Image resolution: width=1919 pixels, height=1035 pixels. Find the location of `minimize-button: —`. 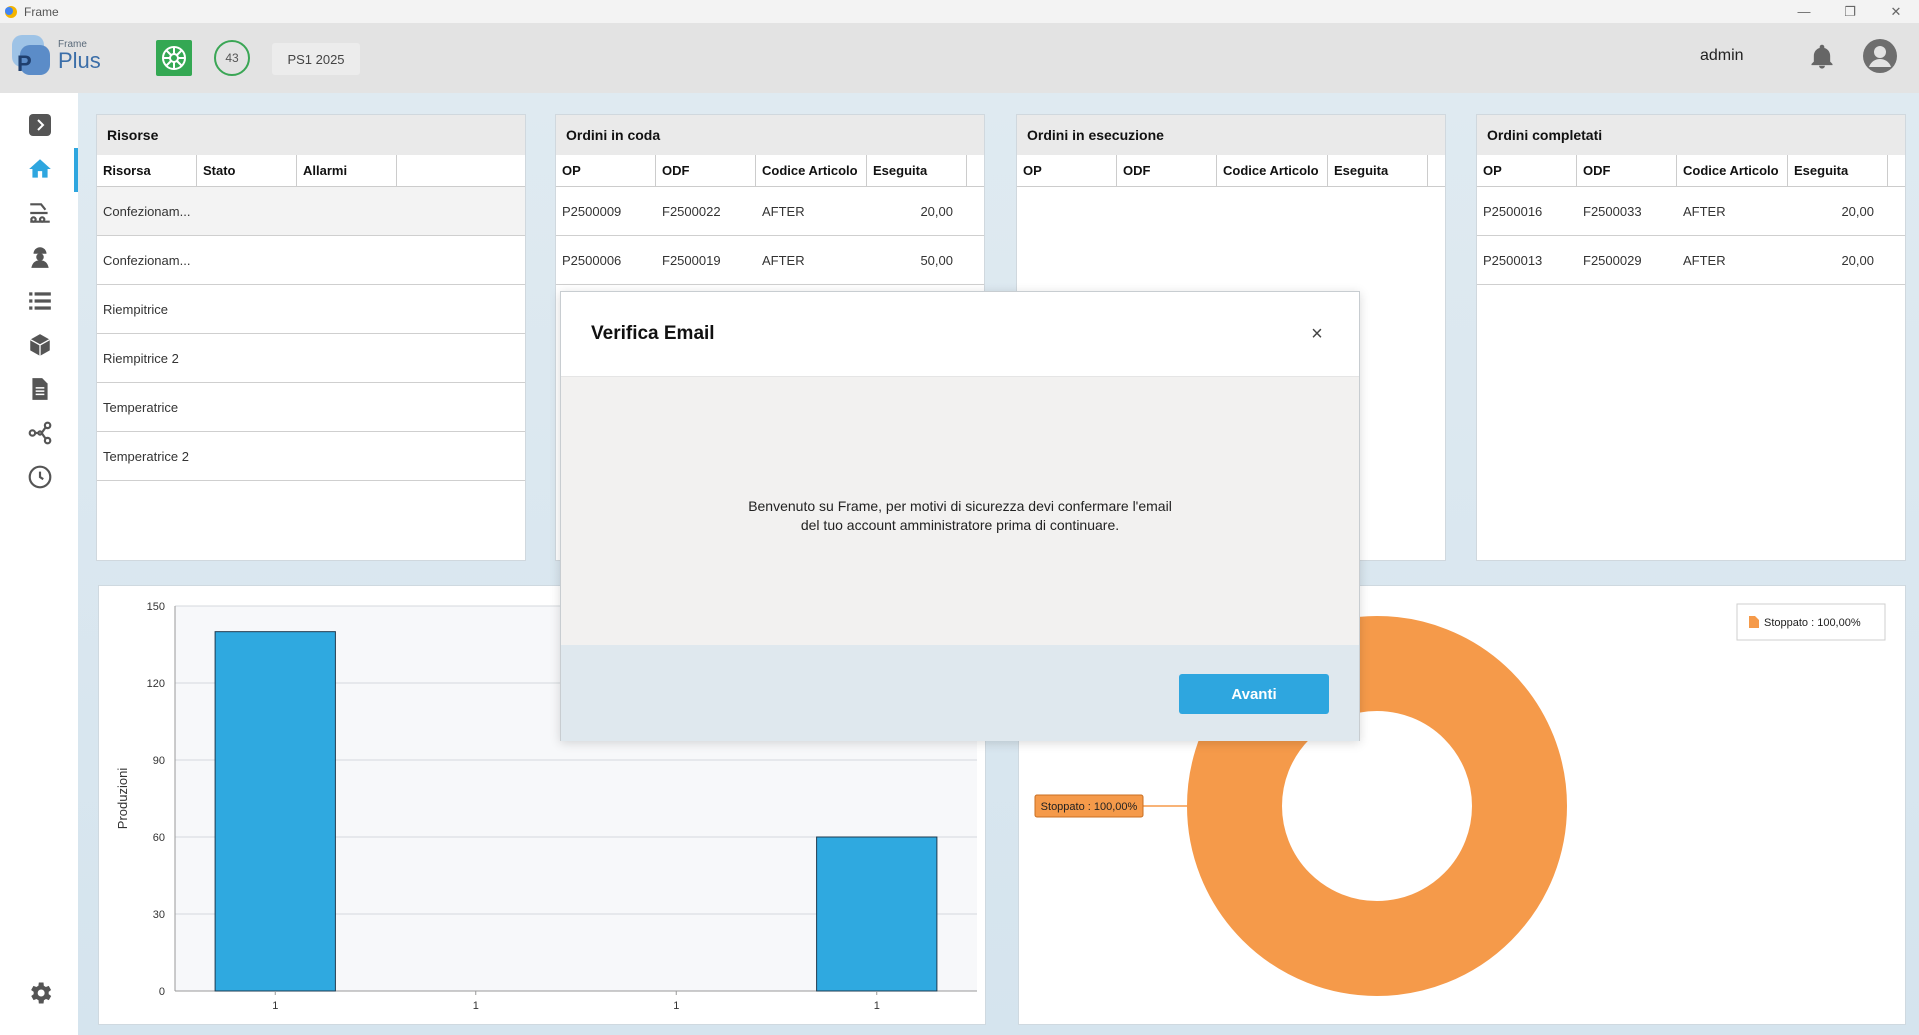

minimize-button: — is located at coordinates (1804, 11).